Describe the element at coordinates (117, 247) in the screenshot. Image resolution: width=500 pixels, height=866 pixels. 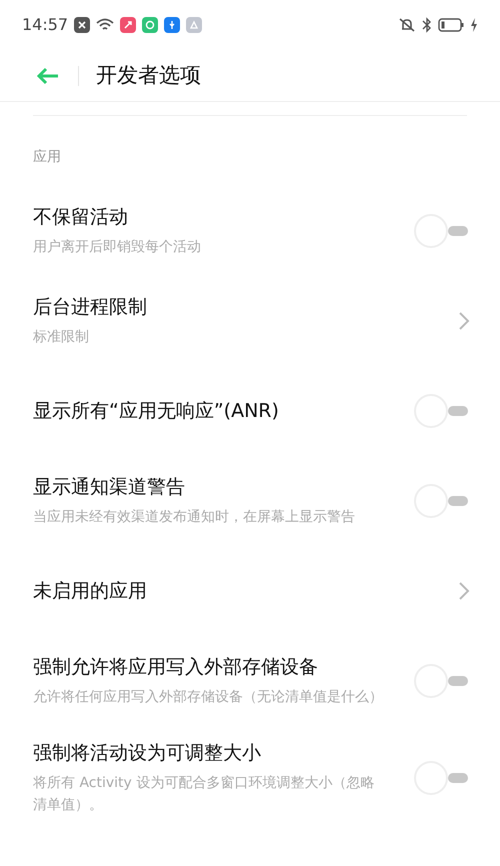
I see `setting-description: 用户离开后即销毁每个活动` at that location.